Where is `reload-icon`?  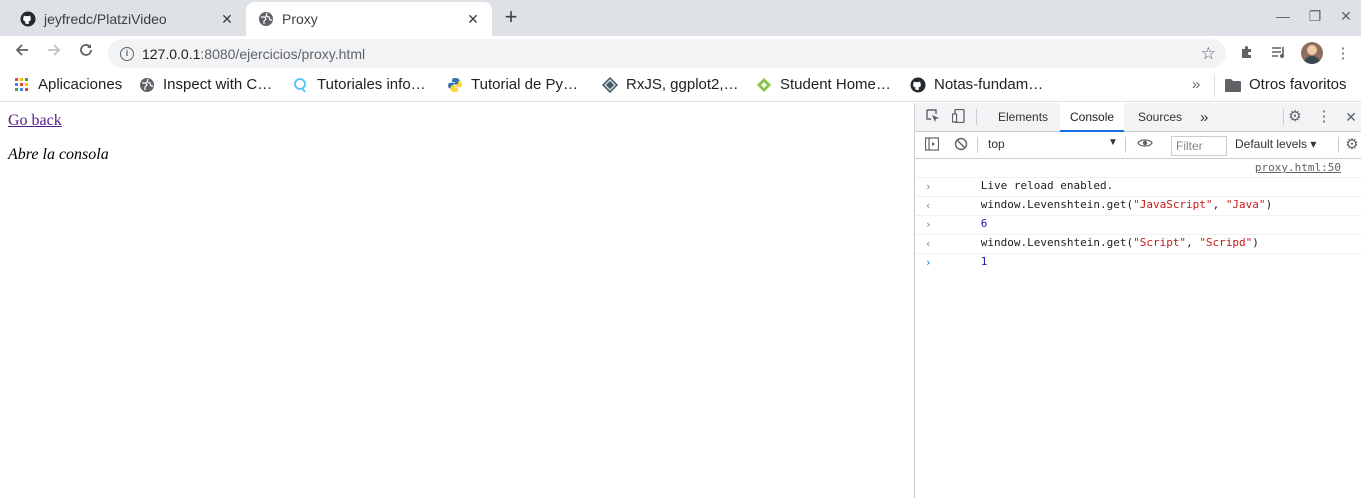
reload-icon is located at coordinates (86, 53).